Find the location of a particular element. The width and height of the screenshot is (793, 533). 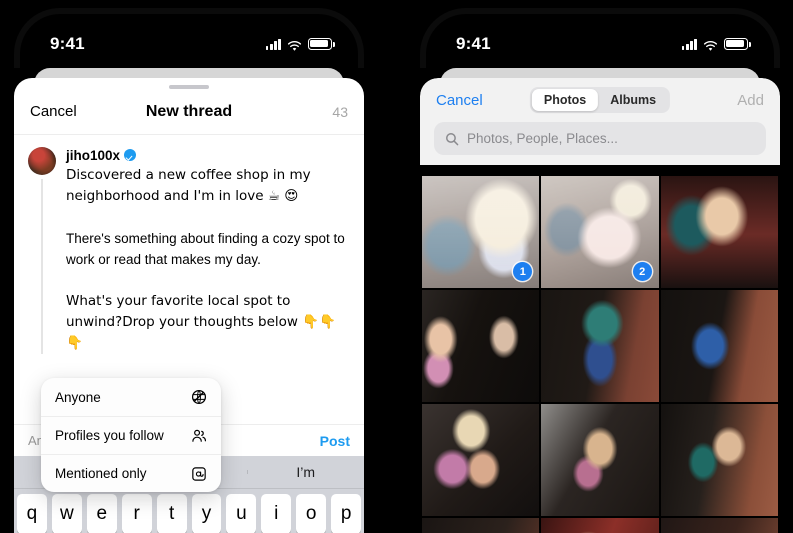

tab-photos: Photos is located at coordinates (565, 100).